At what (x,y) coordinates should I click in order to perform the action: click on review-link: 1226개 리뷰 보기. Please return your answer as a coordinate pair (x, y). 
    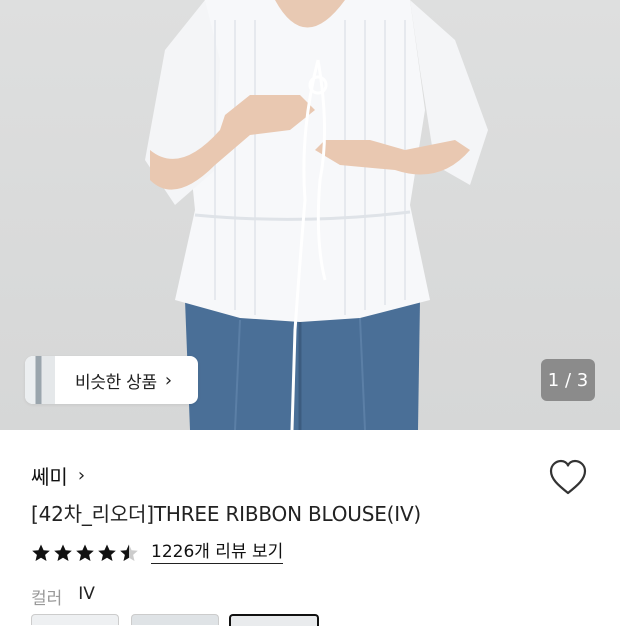
    Looking at the image, I should click on (217, 553).